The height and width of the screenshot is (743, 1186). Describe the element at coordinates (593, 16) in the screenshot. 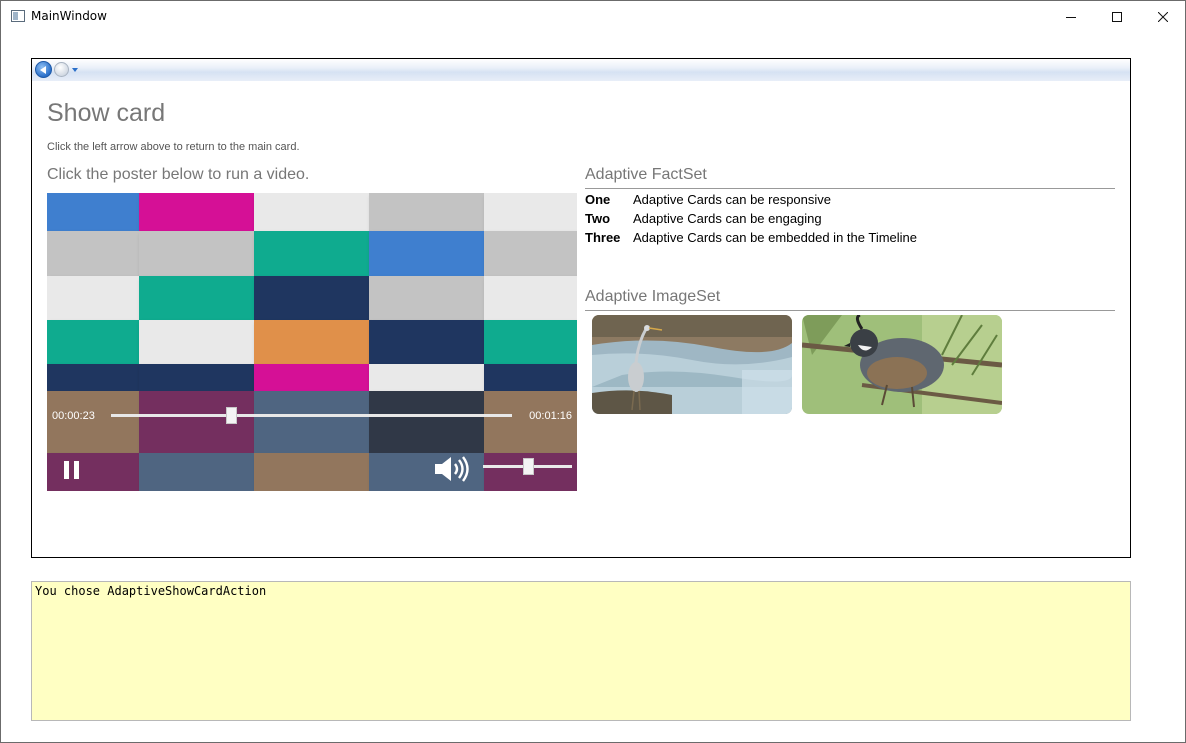

I see `title-bar: MainWindow` at that location.